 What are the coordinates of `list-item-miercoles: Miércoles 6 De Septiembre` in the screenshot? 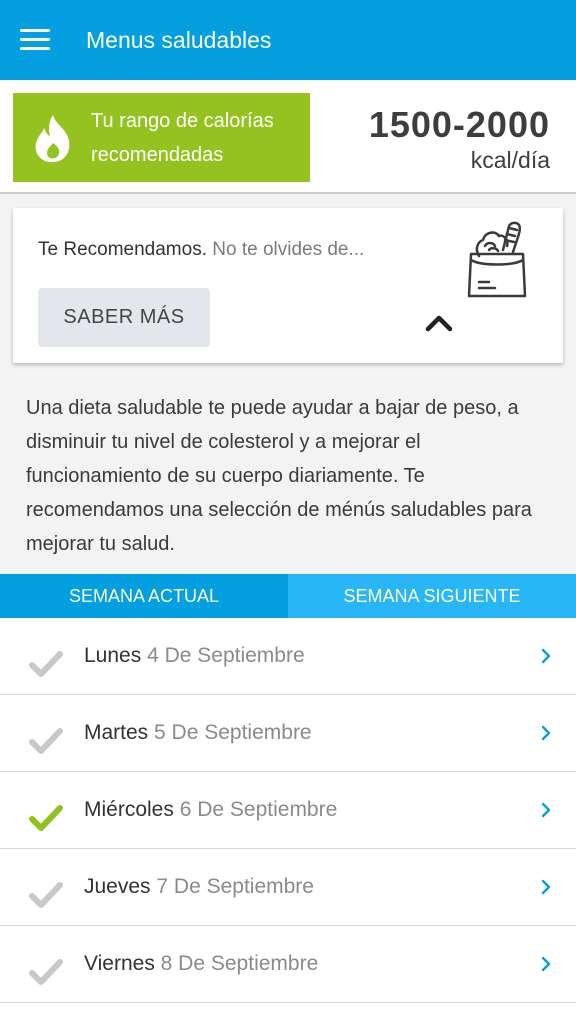 It's located at (288, 810).